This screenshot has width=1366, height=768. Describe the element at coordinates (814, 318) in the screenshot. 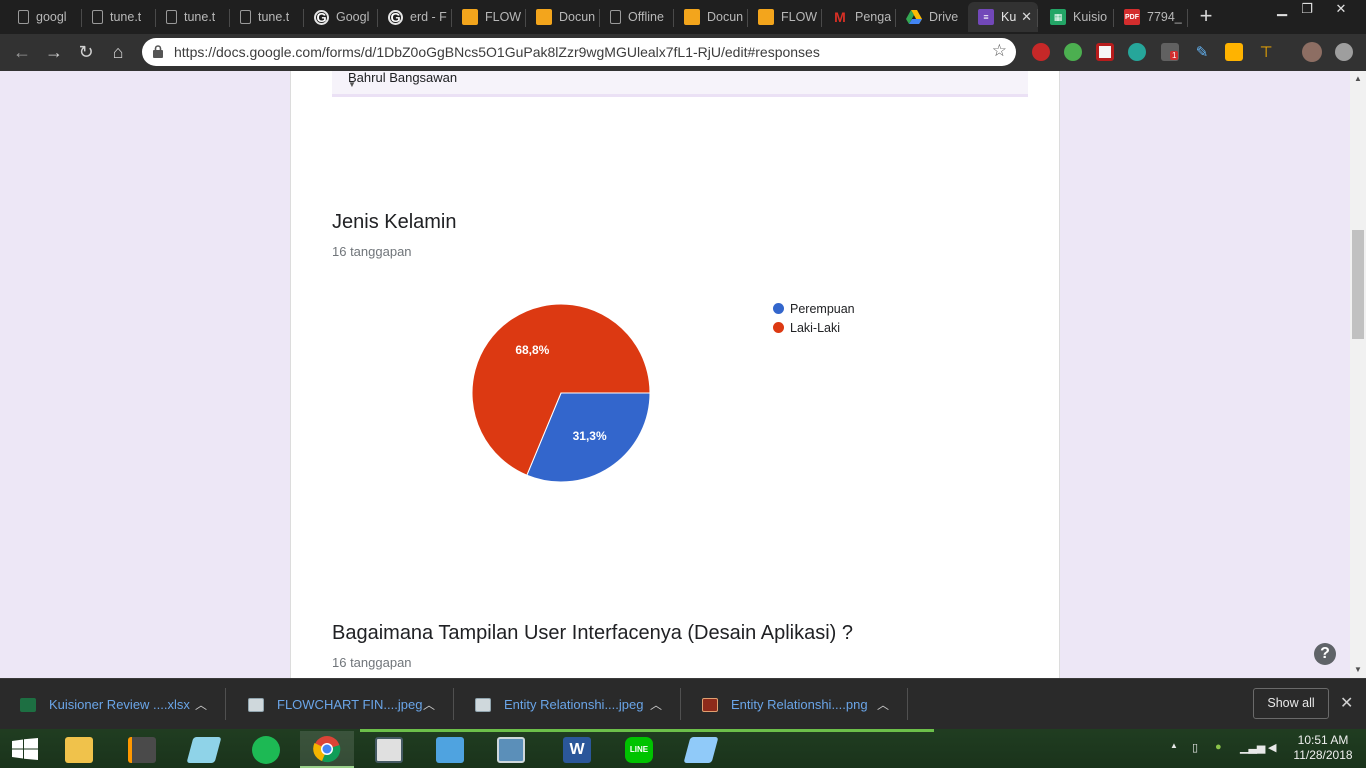

I see `chart-legend: Perempuan Laki-Laki` at that location.